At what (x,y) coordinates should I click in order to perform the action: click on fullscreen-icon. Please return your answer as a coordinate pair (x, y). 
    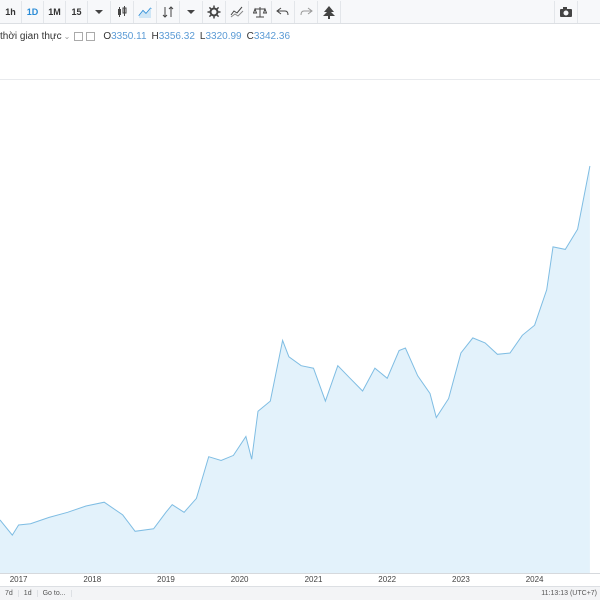
    Looking at the image, I should click on (589, 12).